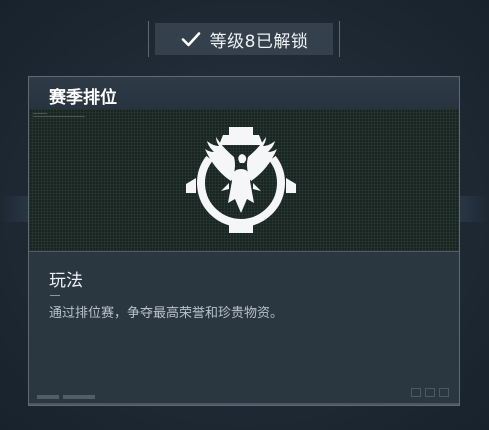 The width and height of the screenshot is (489, 430). Describe the element at coordinates (191, 39) in the screenshot. I see `checkmark-icon` at that location.